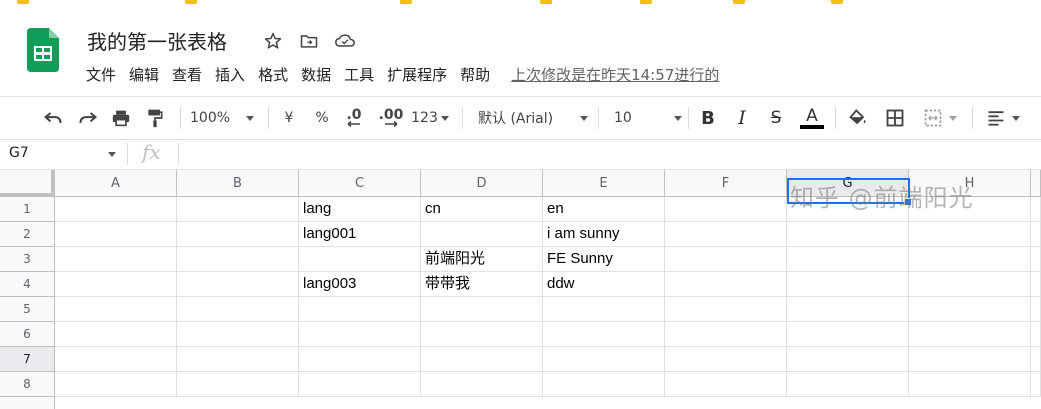 The width and height of the screenshot is (1041, 409). I want to click on menu-file: 文件, so click(101, 75).